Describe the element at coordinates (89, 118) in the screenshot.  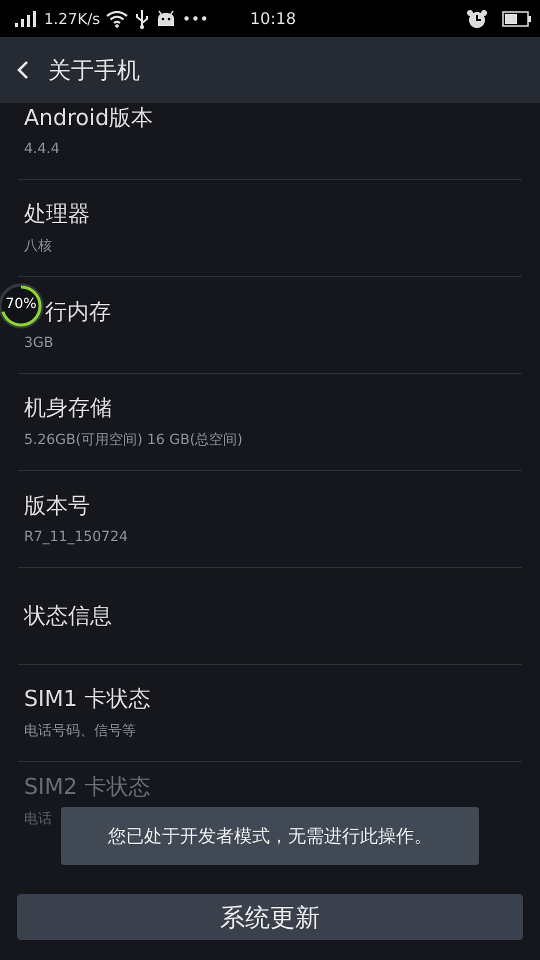
I see `setting-title: Android版本` at that location.